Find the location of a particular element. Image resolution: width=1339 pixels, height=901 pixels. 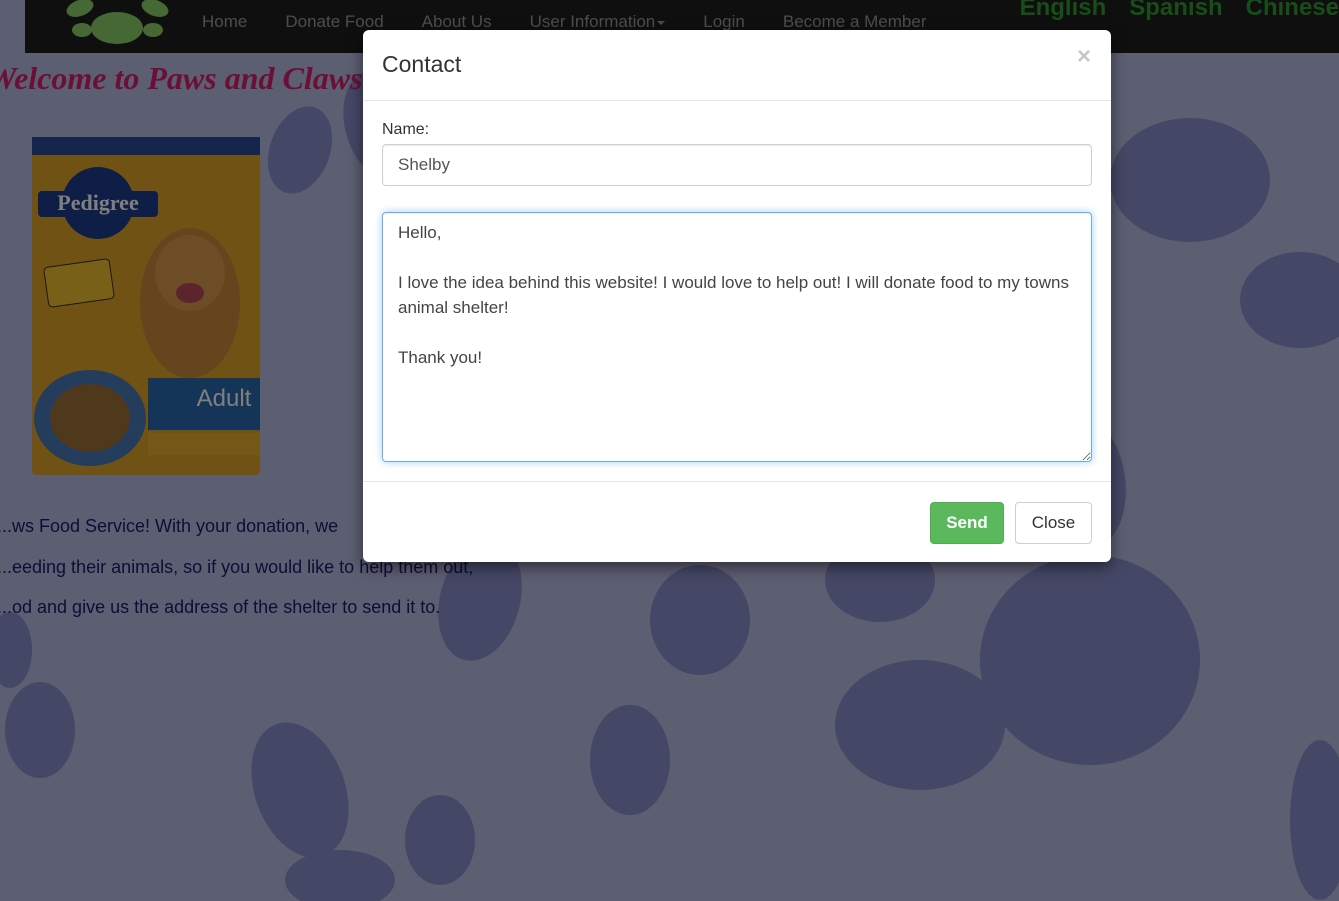

close-icon: × is located at coordinates (1084, 57).